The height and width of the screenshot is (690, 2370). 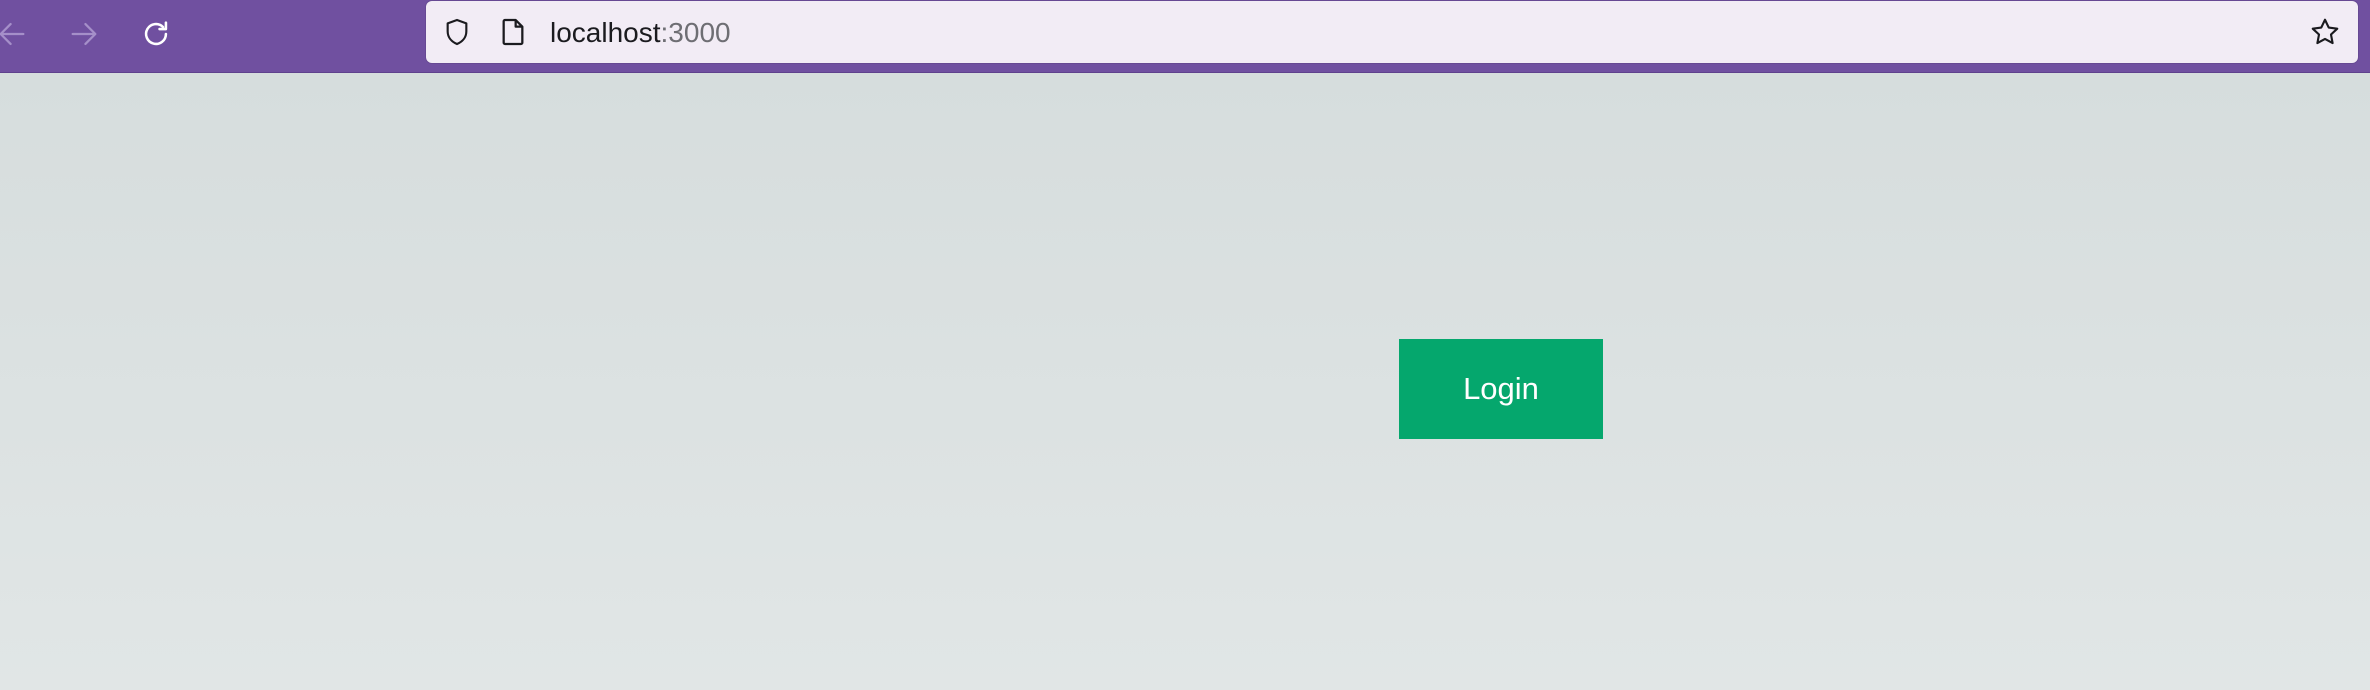 I want to click on reload-icon, so click(x=156, y=33).